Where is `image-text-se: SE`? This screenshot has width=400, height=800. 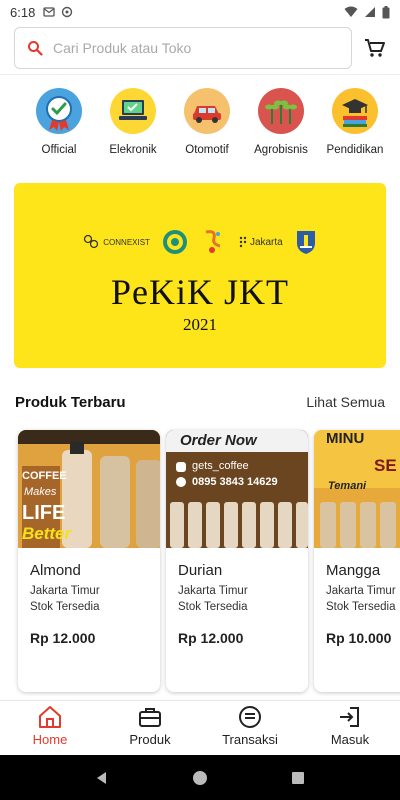 image-text-se: SE is located at coordinates (385, 465).